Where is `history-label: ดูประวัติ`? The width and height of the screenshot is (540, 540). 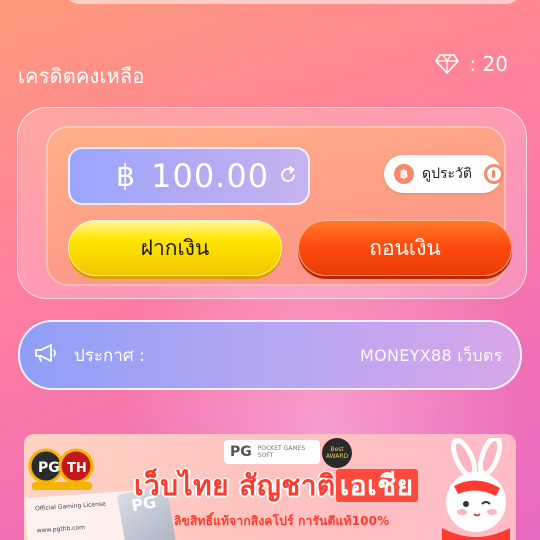
history-label: ดูประวัติ is located at coordinates (447, 174).